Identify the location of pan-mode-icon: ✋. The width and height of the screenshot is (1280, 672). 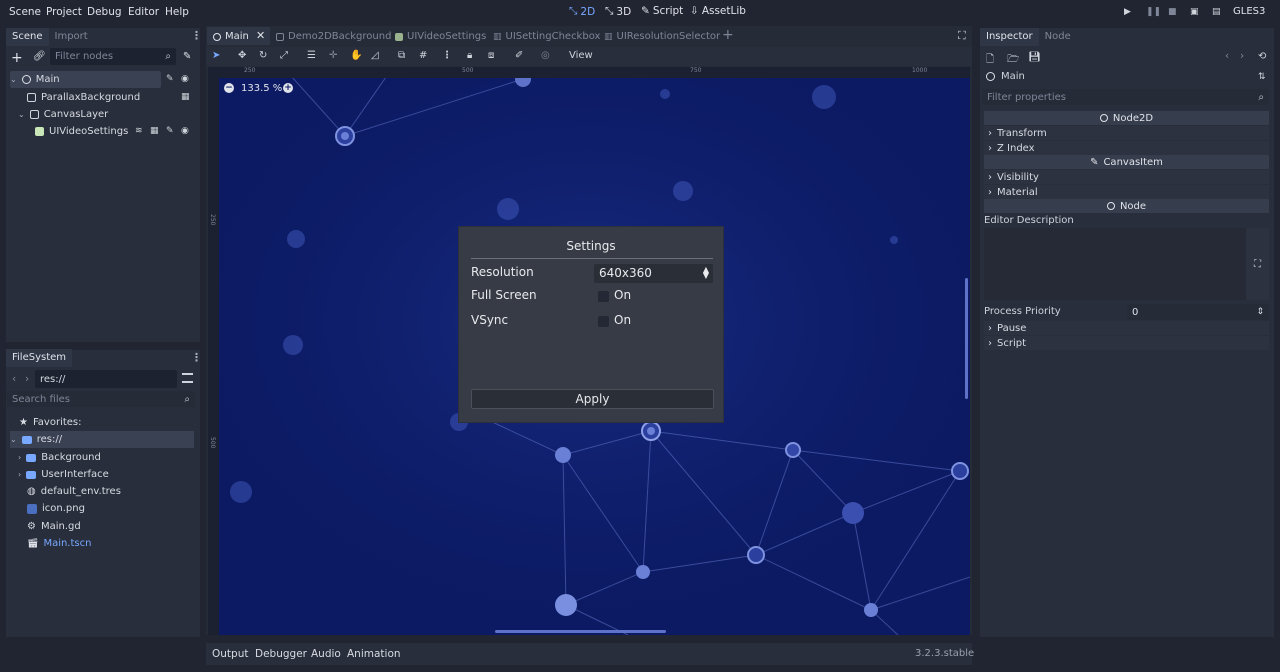
(356, 55).